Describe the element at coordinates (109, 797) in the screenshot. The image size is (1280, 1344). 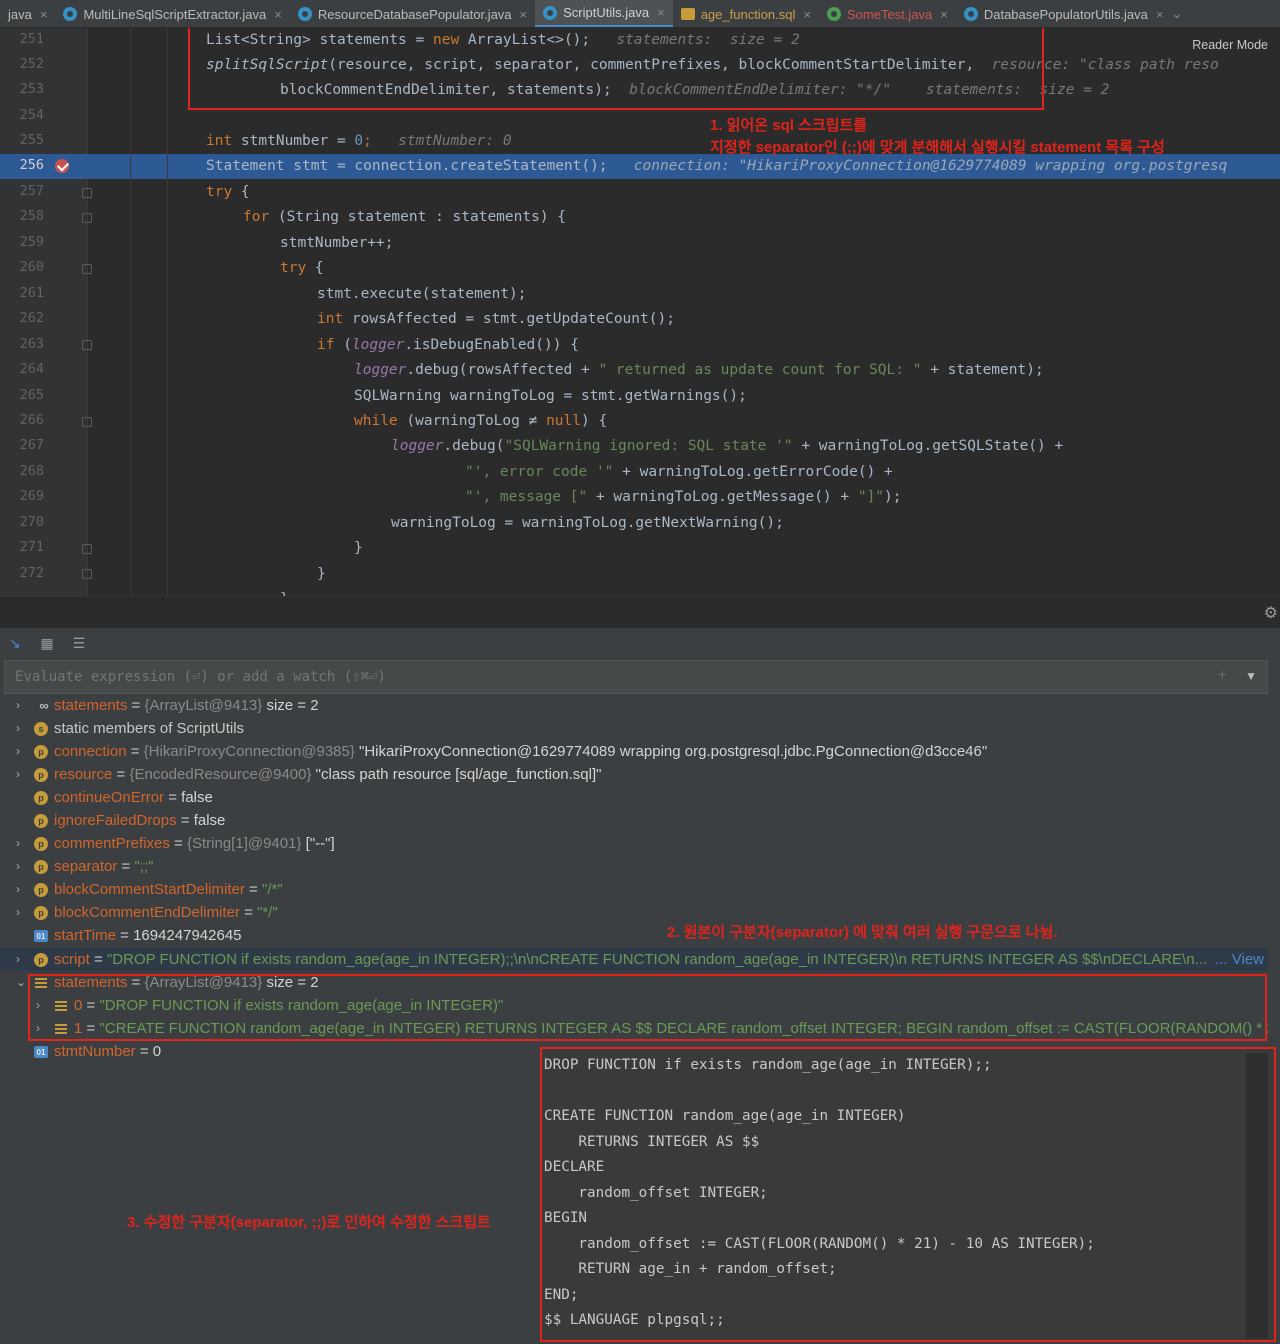
I see `variable-name: continueOnError` at that location.